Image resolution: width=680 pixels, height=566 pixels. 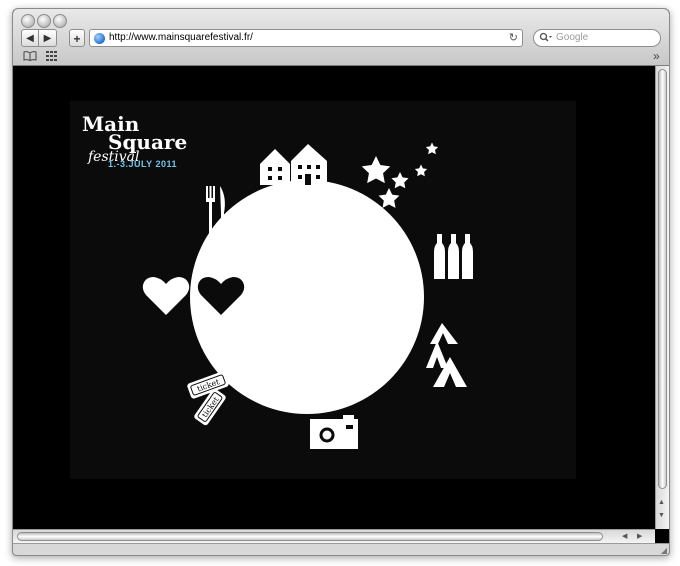 I want to click on resize-grip-icon: ◢, so click(x=664, y=550).